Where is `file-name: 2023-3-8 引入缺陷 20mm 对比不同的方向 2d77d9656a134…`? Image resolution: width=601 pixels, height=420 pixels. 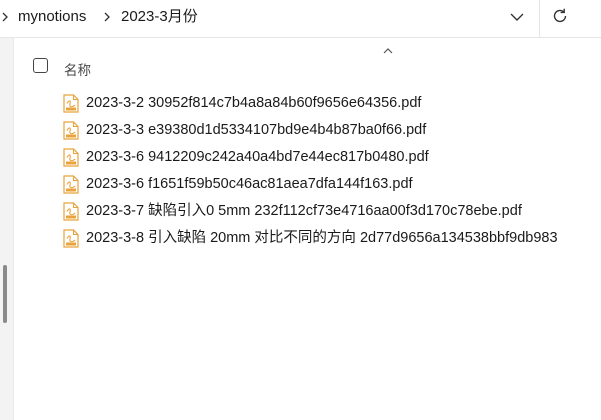 file-name: 2023-3-8 引入缺陷 20mm 对比不同的方向 2d77d9656a134… is located at coordinates (322, 238).